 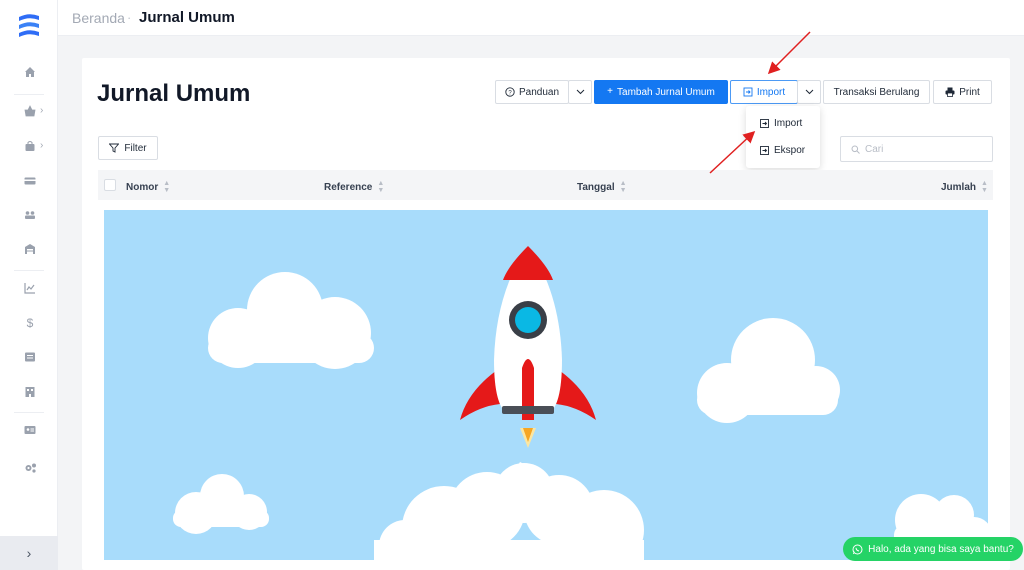 I want to click on basket-icon, so click(x=30, y=111).